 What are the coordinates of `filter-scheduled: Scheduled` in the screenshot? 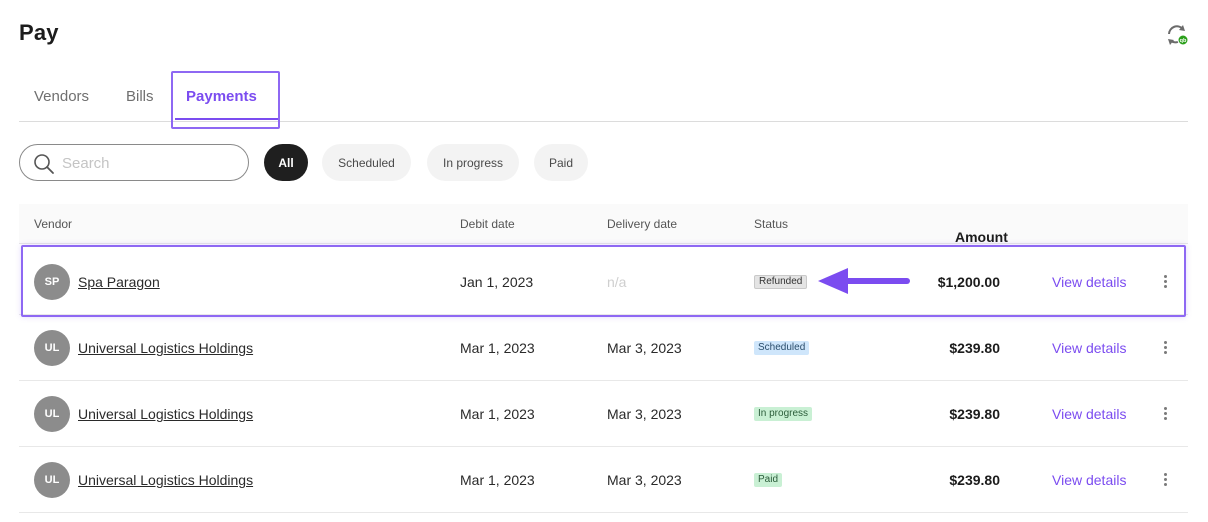 It's located at (366, 162).